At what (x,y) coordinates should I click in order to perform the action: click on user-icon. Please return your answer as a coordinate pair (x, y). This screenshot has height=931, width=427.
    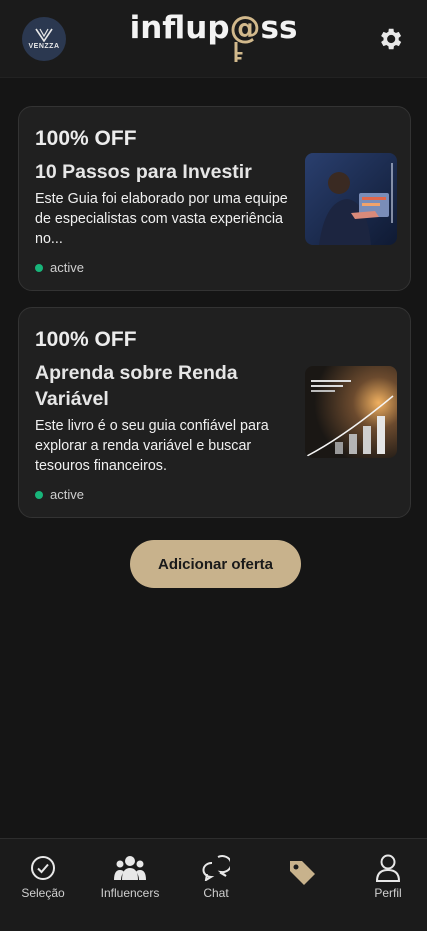
    Looking at the image, I should click on (388, 868).